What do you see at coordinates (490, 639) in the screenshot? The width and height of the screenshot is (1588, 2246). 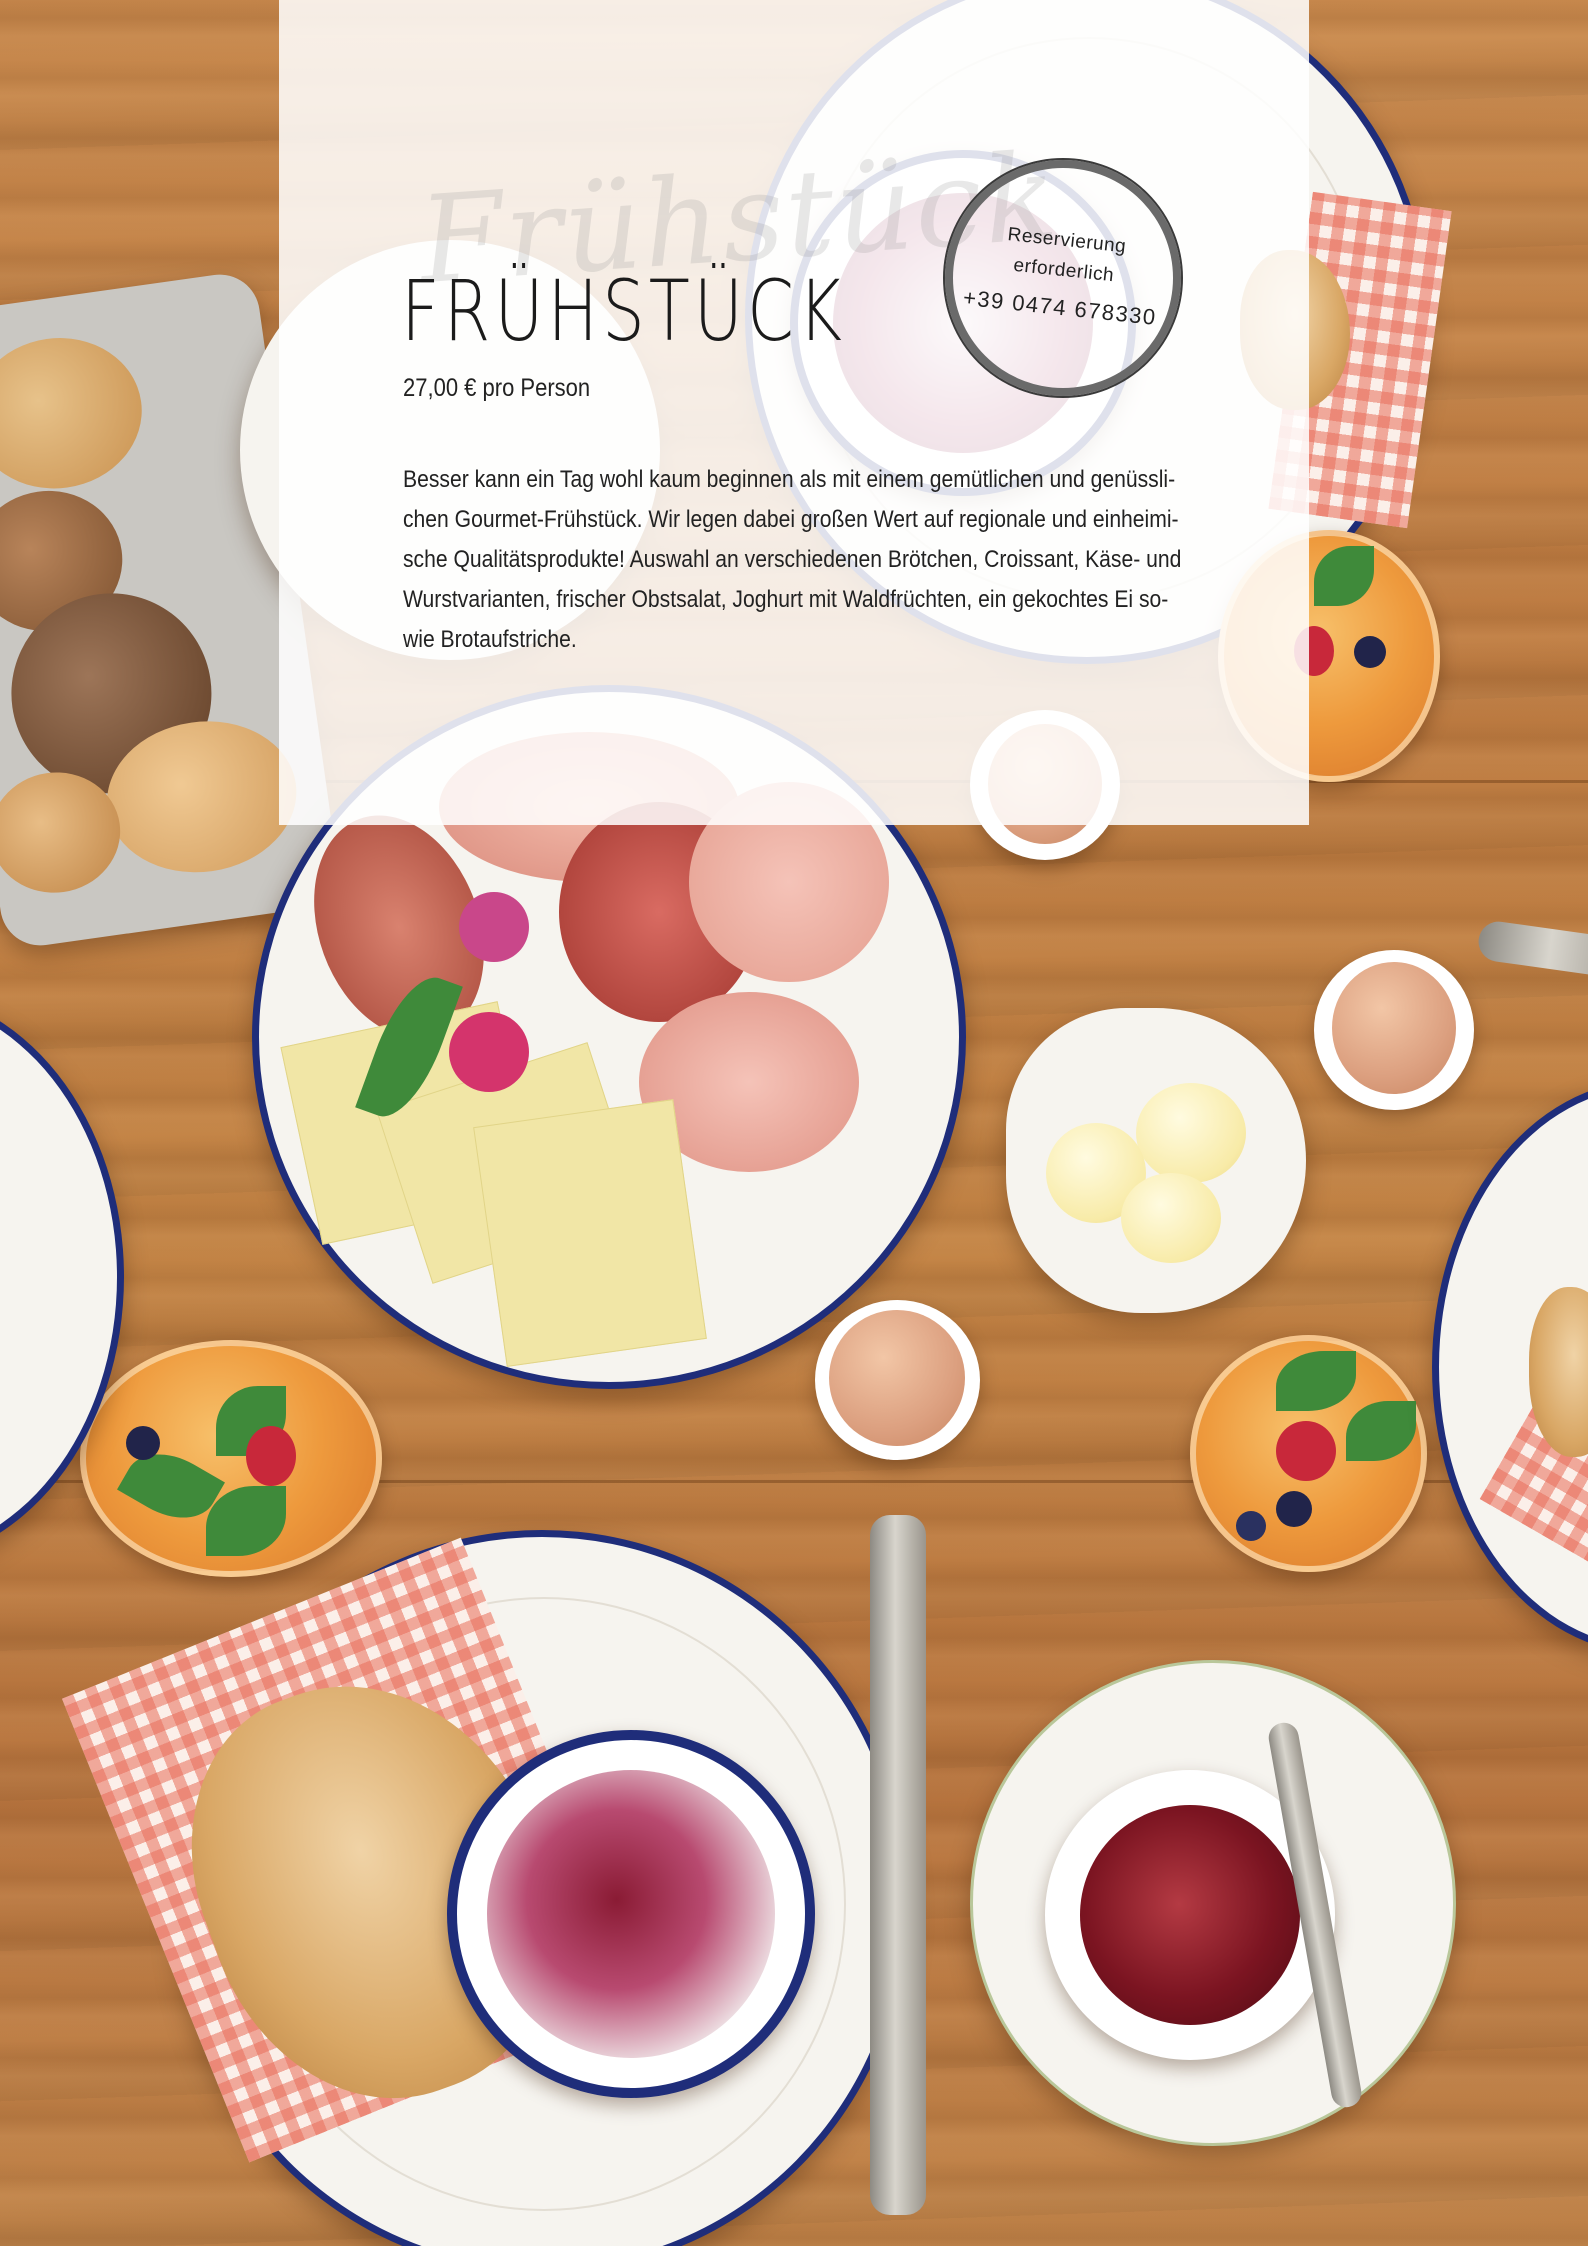 I see `description-line: wie Brotaufstriche.` at bounding box center [490, 639].